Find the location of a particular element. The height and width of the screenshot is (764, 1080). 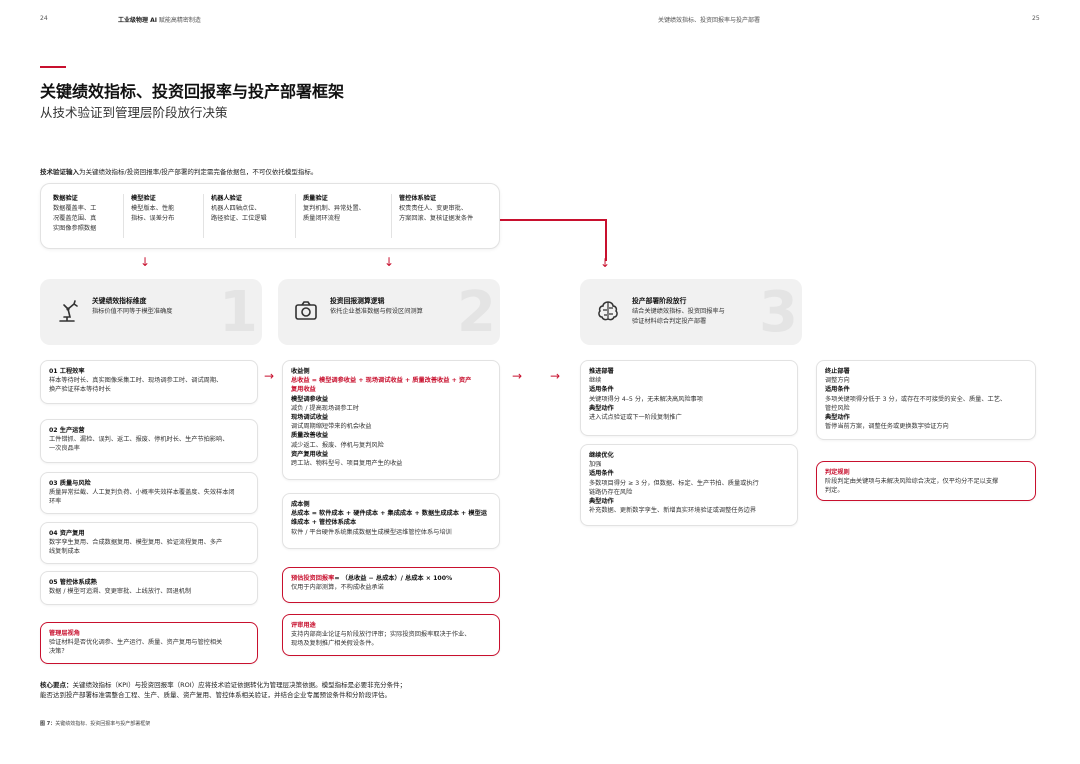

tv-col-governance: 管控体系验证 权责责任人、变更审批、 方案回滚、复核证据发条件 is located at coordinates (436, 209).